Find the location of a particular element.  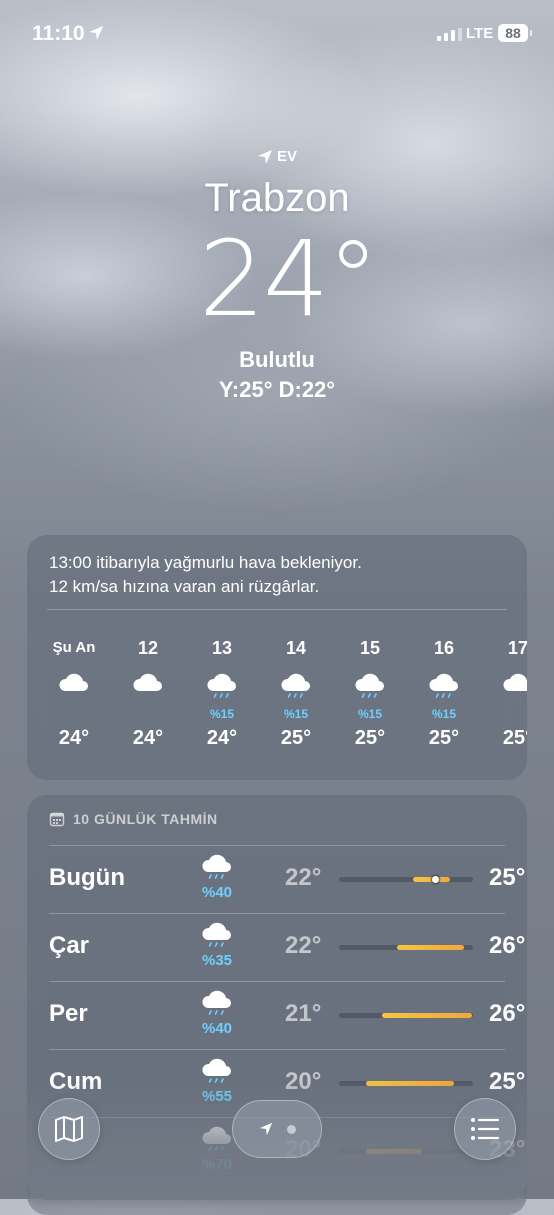

home-location-label: EV is located at coordinates (277, 156).